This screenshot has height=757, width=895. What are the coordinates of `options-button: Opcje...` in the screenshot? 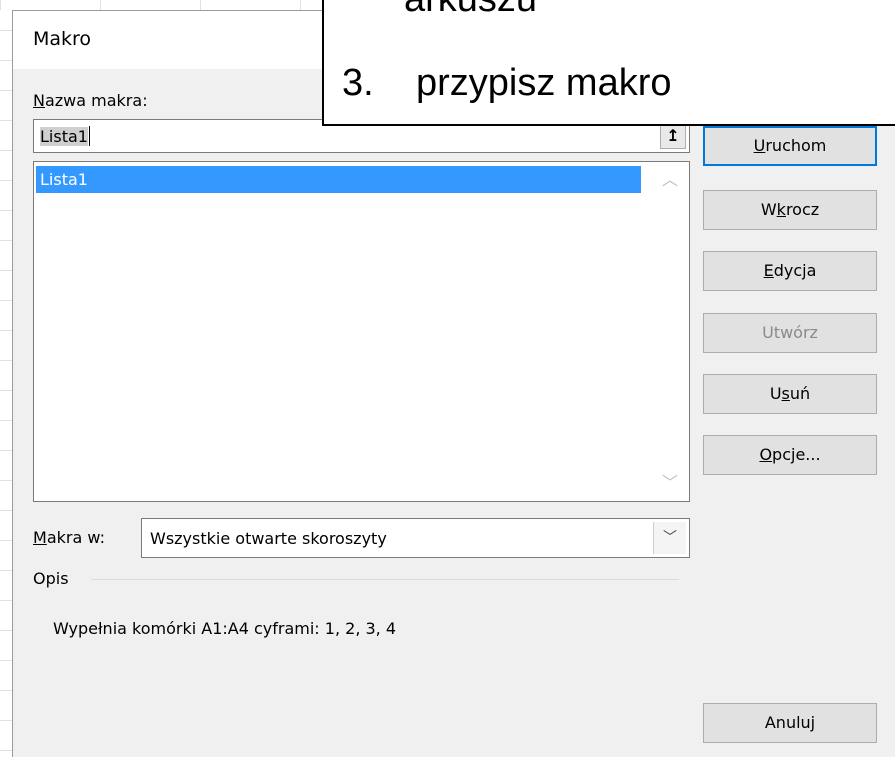 It's located at (790, 455).